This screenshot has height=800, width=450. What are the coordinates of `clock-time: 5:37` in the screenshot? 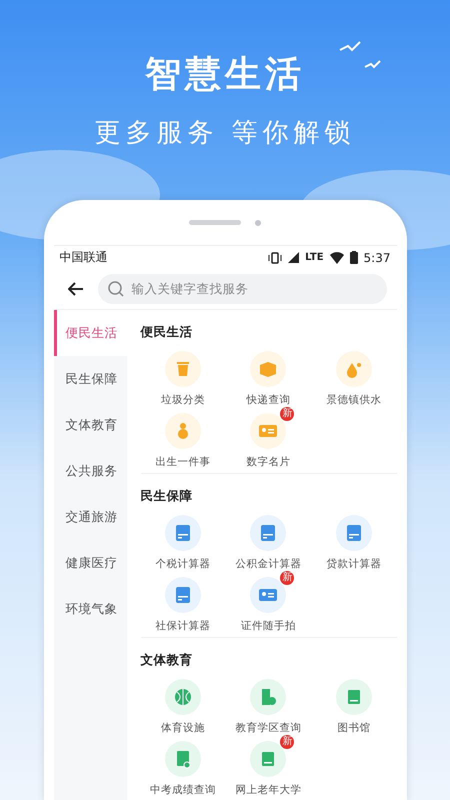 It's located at (377, 257).